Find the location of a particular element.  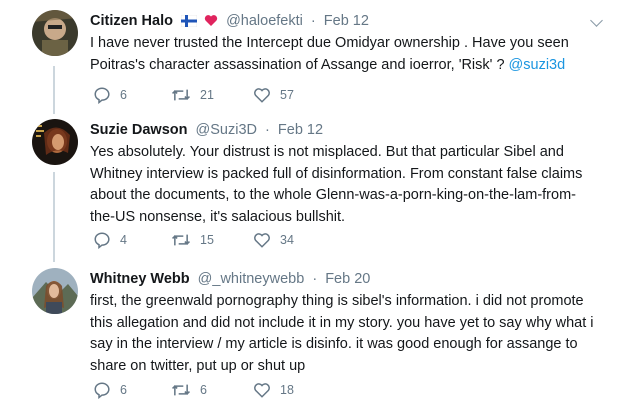

tweet-text-line: share on twitter, put up or shut up is located at coordinates (198, 365).